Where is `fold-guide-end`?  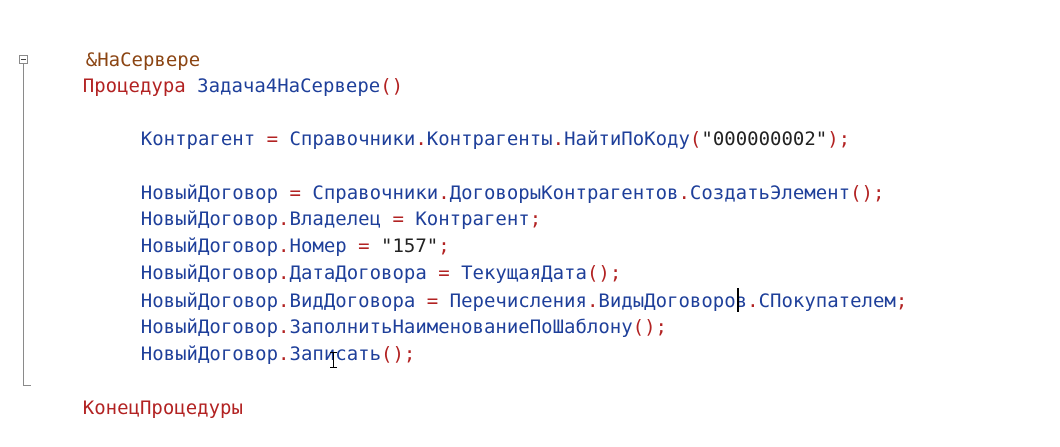 fold-guide-end is located at coordinates (27, 385).